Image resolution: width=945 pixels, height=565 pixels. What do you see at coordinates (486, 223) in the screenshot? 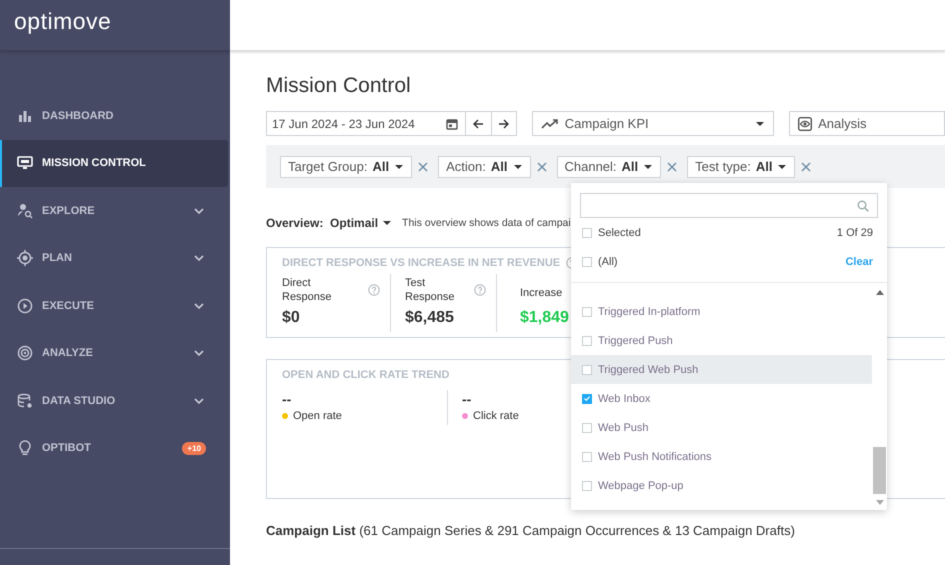
I see `overview-note: This overview shows data of campai` at bounding box center [486, 223].